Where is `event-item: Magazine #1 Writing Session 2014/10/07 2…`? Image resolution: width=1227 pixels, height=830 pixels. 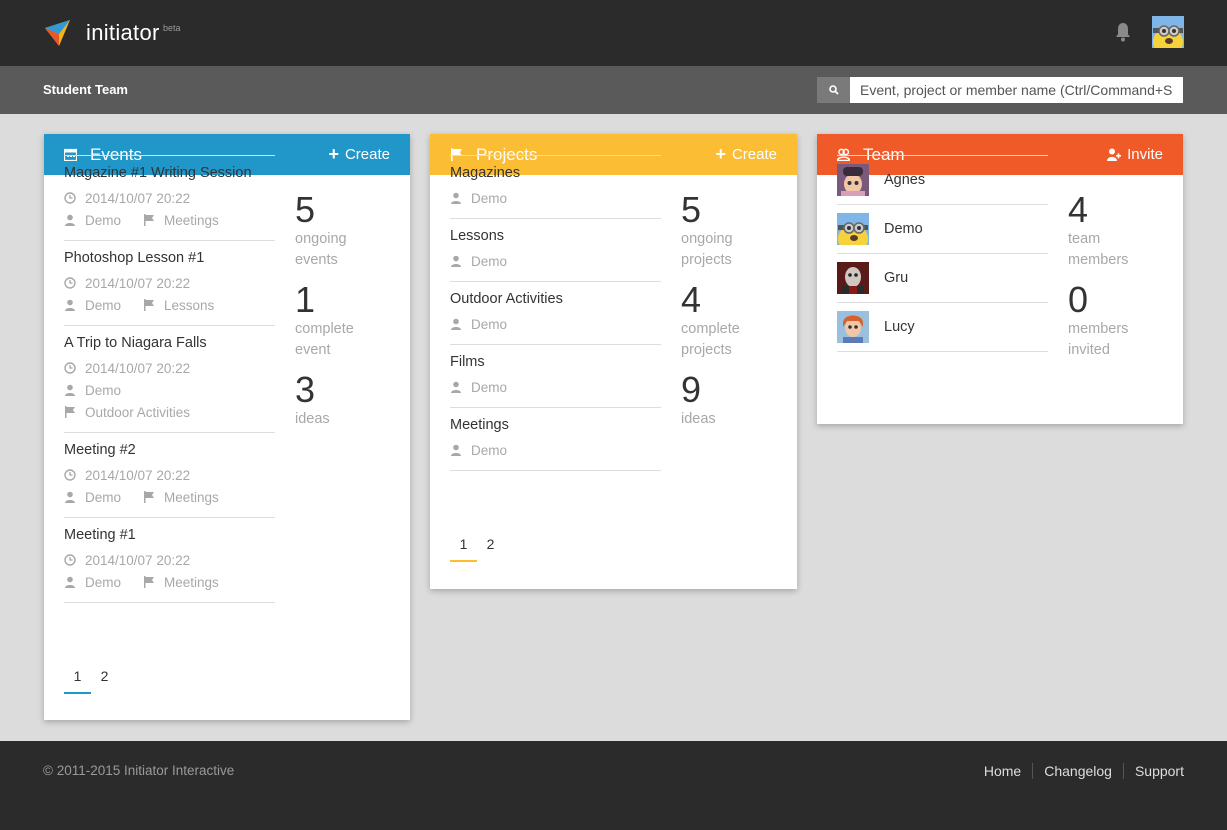
event-item: Magazine #1 Writing Session 2014/10/07 2… is located at coordinates (169, 198).